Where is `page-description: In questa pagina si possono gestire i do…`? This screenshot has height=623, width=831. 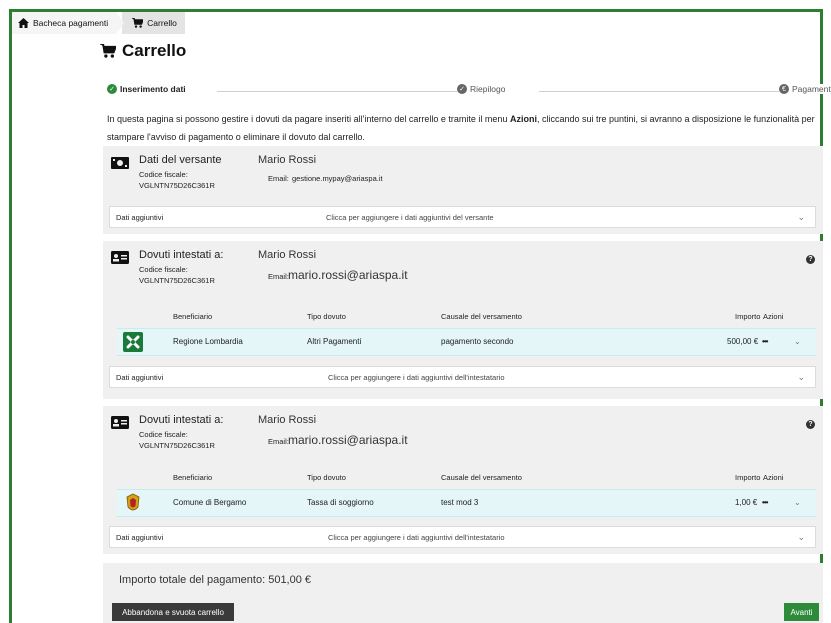
page-description: In questa pagina si possono gestire i do… is located at coordinates (461, 128).